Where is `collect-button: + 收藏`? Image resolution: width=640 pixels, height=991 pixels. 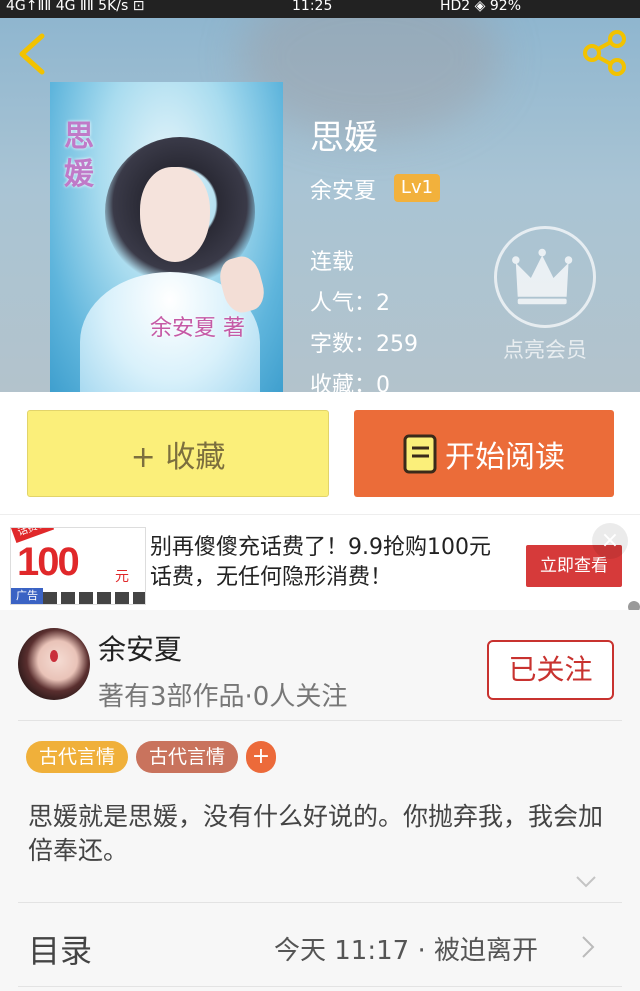 collect-button: + 收藏 is located at coordinates (178, 453).